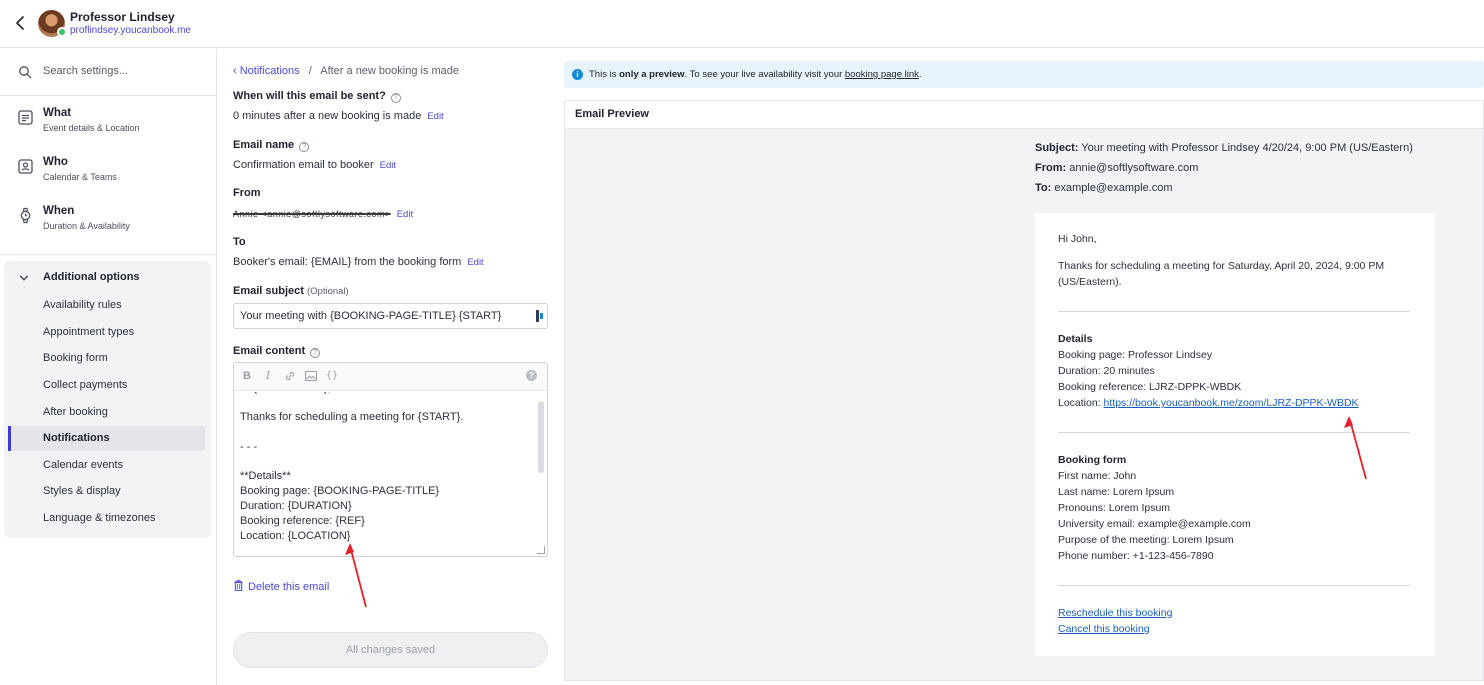  Describe the element at coordinates (108, 120) in the screenshot. I see `nav-item-what: What Event details & Location` at that location.